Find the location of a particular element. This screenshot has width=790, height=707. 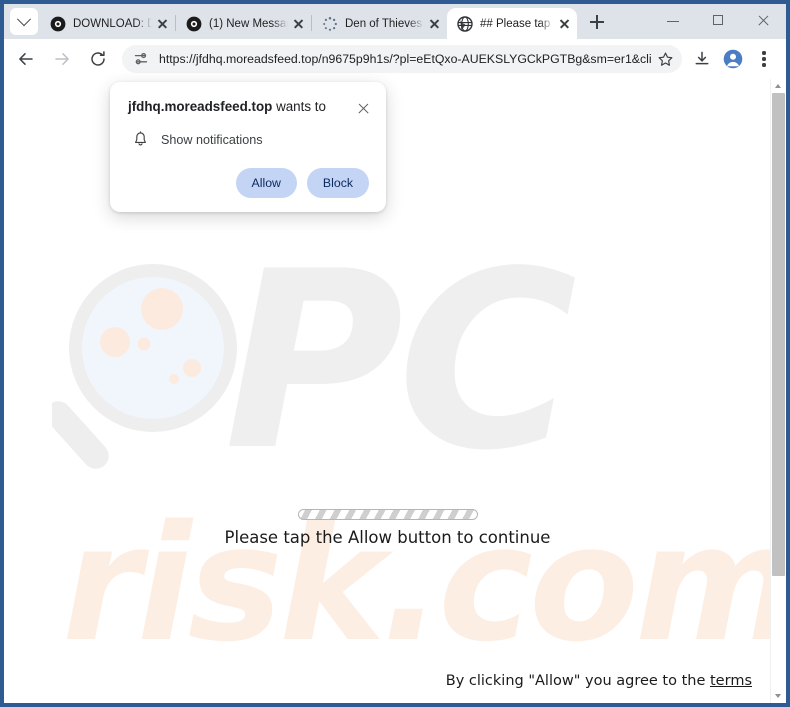

globe-icon is located at coordinates (465, 23).